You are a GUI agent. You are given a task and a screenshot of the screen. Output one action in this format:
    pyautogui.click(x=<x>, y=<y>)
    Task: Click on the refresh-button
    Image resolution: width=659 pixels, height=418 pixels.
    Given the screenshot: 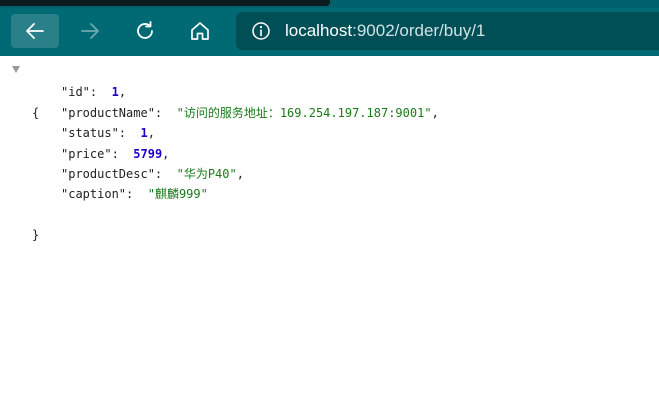 What is the action you would take?
    pyautogui.click(x=145, y=31)
    